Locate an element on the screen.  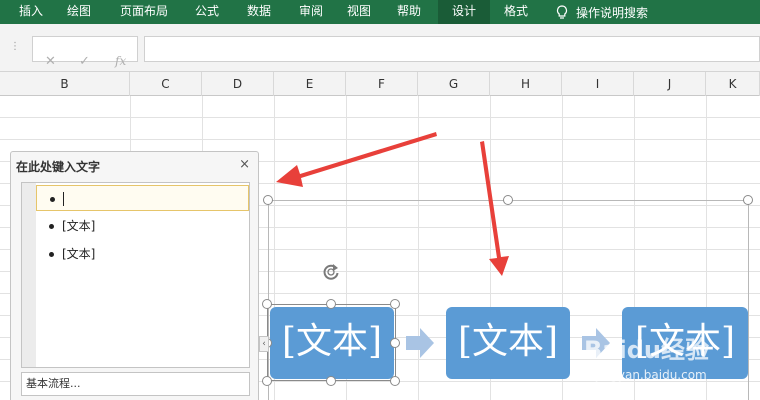
column-header-row: B C D E F G H I J K is located at coordinates (380, 84).